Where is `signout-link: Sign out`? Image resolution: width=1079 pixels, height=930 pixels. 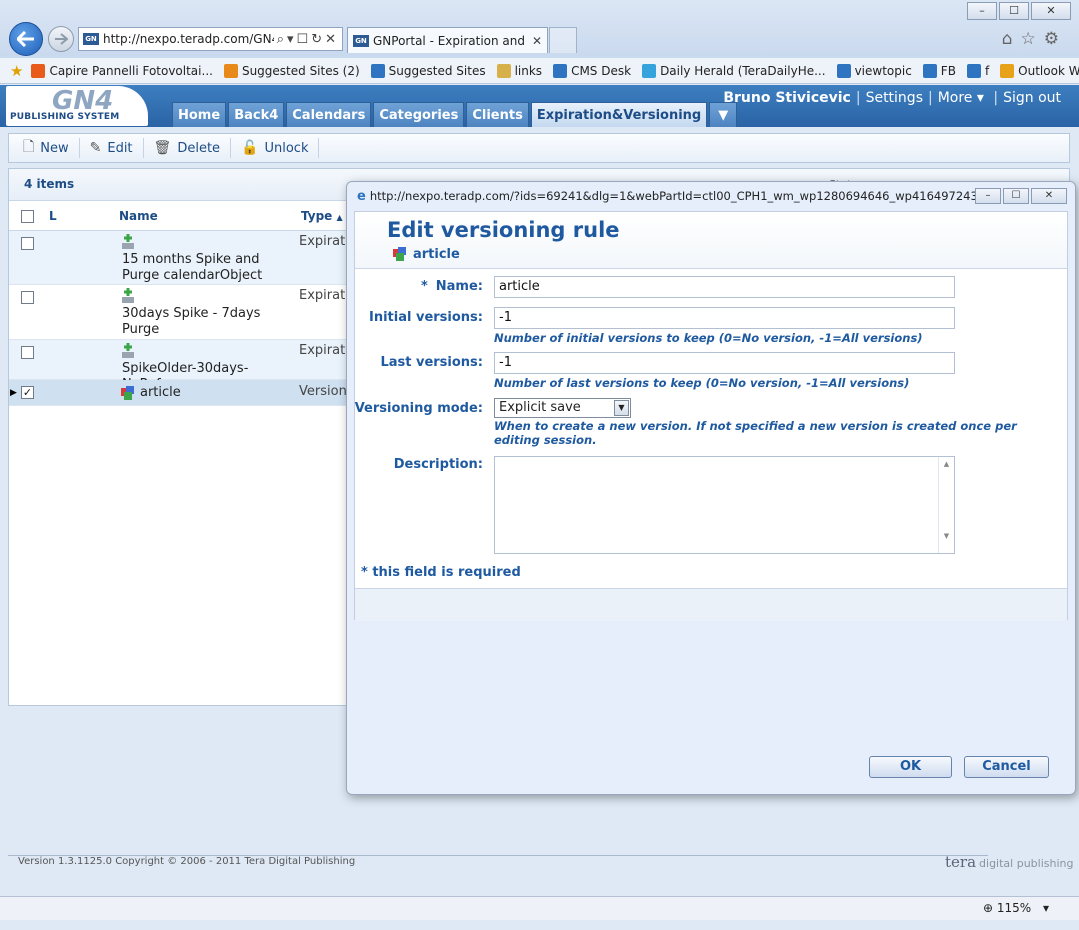 signout-link: Sign out is located at coordinates (1032, 98).